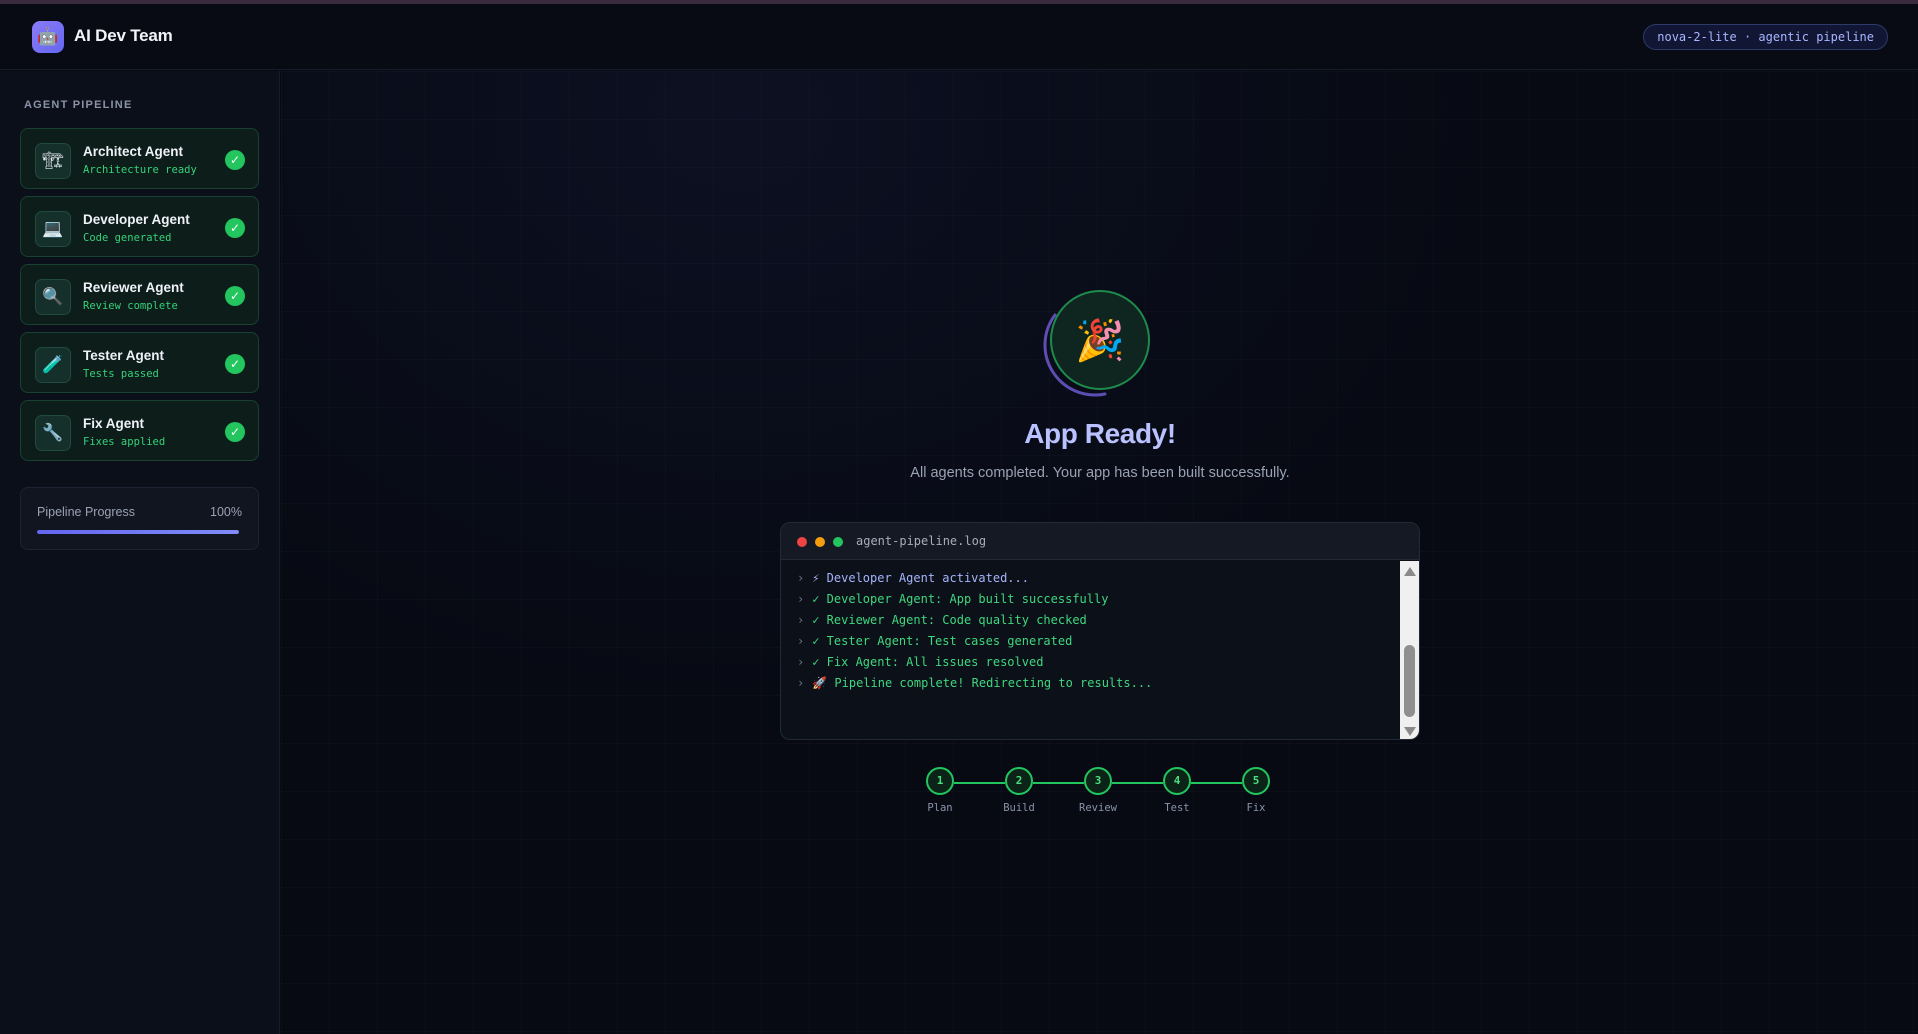  I want to click on log-text: ✓ Fix Agent: All issues resolved, so click(928, 662).